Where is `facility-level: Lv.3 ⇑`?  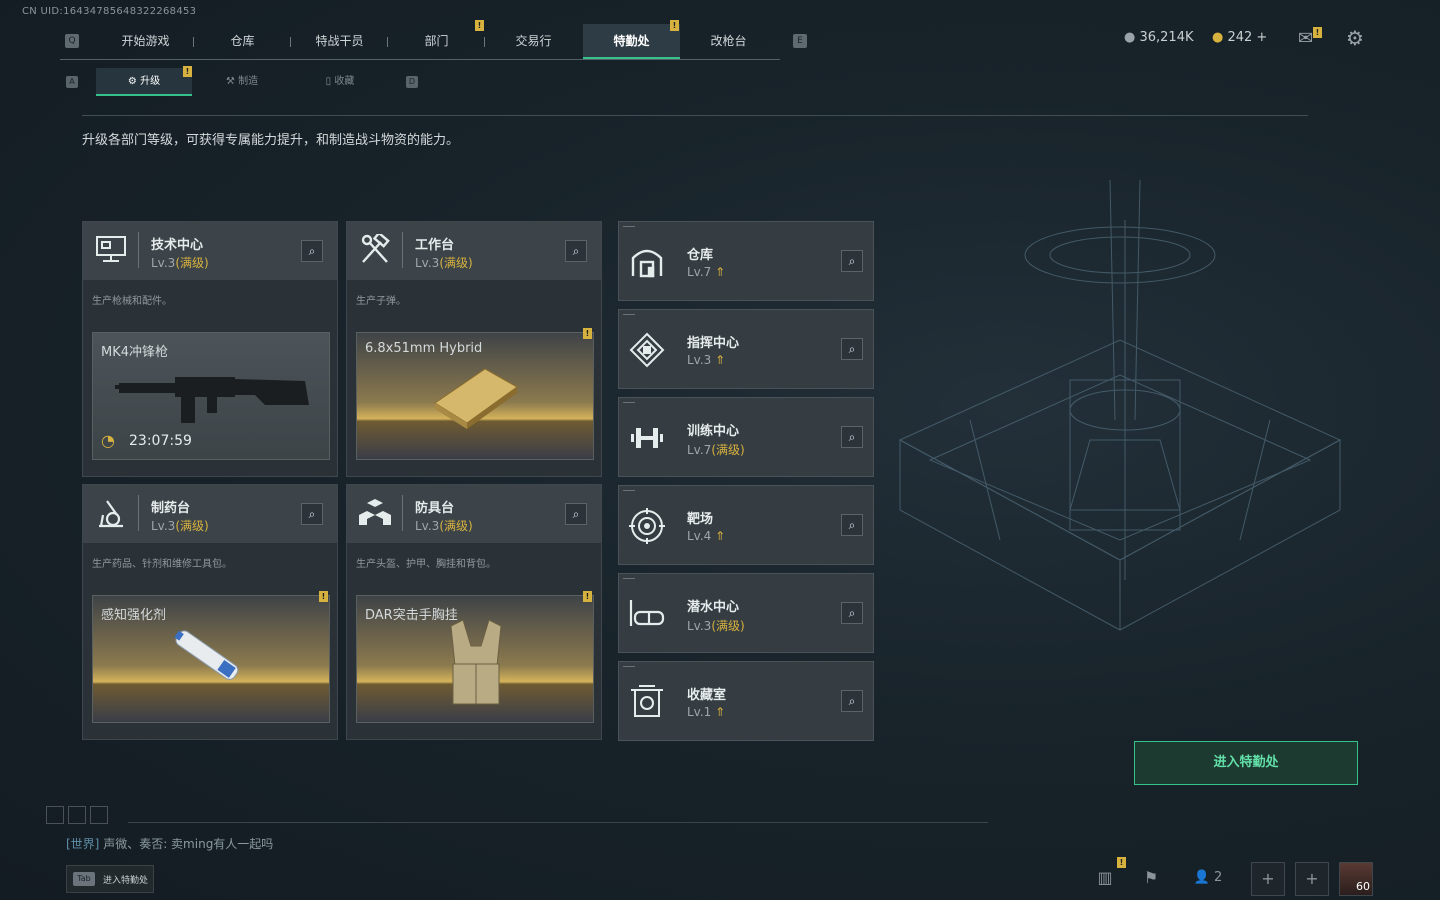 facility-level: Lv.3 ⇑ is located at coordinates (706, 360).